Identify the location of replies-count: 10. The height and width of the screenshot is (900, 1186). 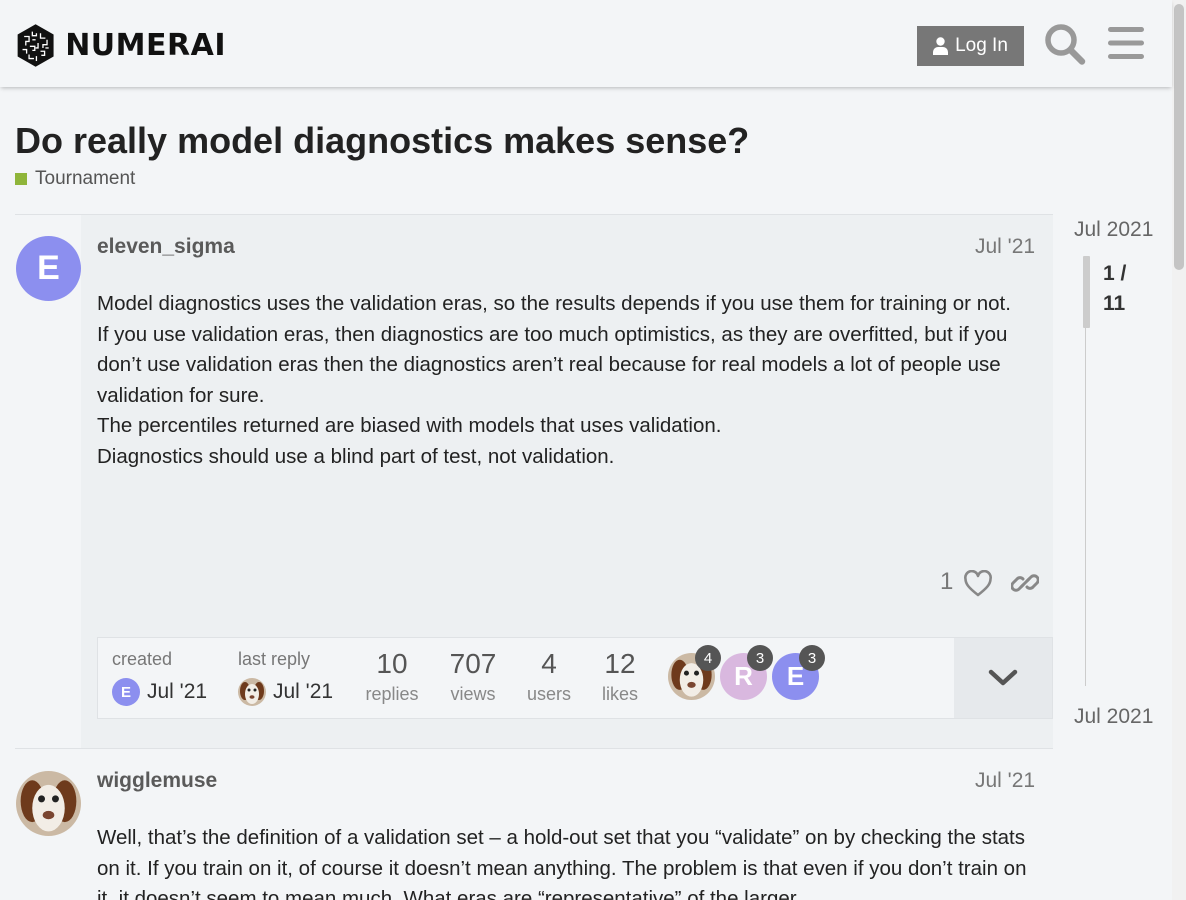
(392, 663).